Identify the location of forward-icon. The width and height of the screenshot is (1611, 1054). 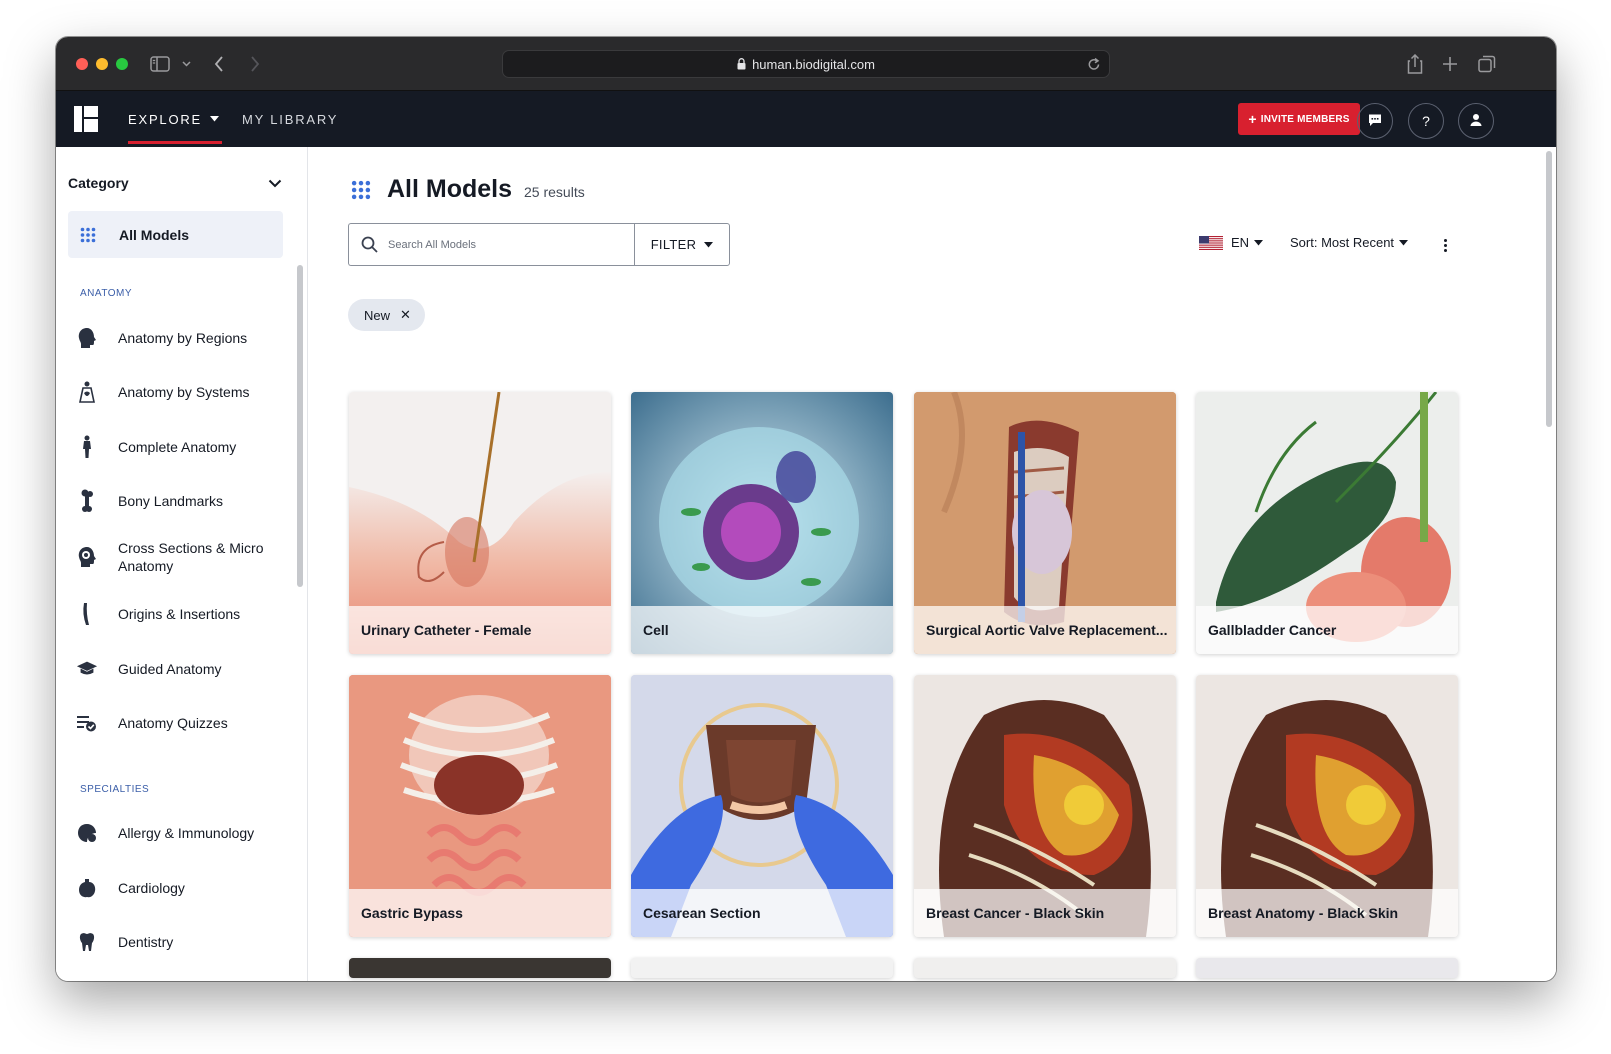
(255, 64).